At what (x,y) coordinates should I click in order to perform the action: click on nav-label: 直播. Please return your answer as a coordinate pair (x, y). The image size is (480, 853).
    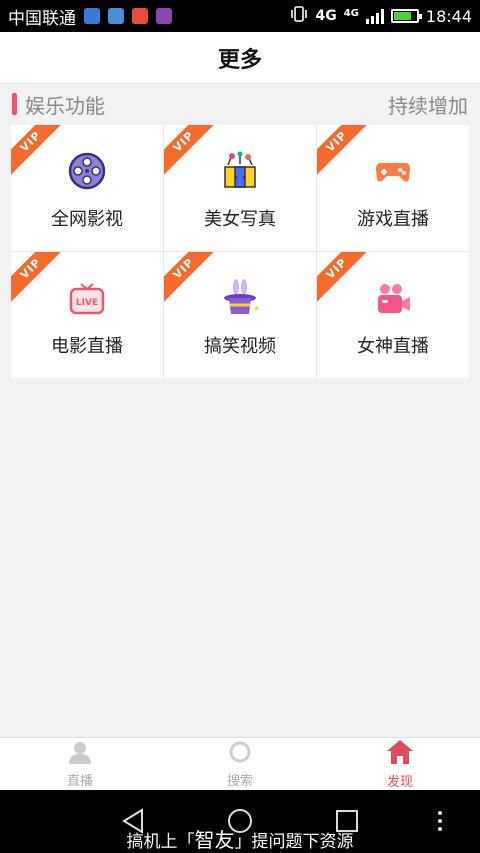
    Looking at the image, I should click on (79, 781).